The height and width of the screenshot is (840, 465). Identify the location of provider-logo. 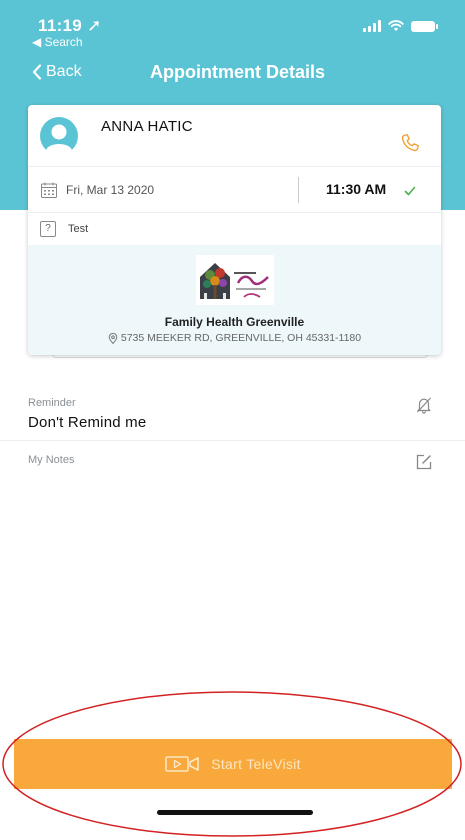
(235, 280).